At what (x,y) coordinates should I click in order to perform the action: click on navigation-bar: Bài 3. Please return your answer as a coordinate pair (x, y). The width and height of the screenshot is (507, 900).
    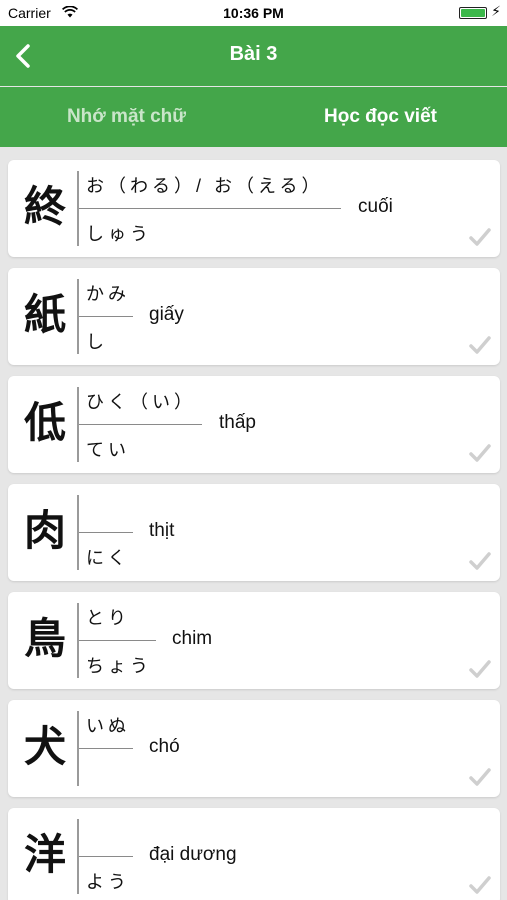
    Looking at the image, I should click on (253, 56).